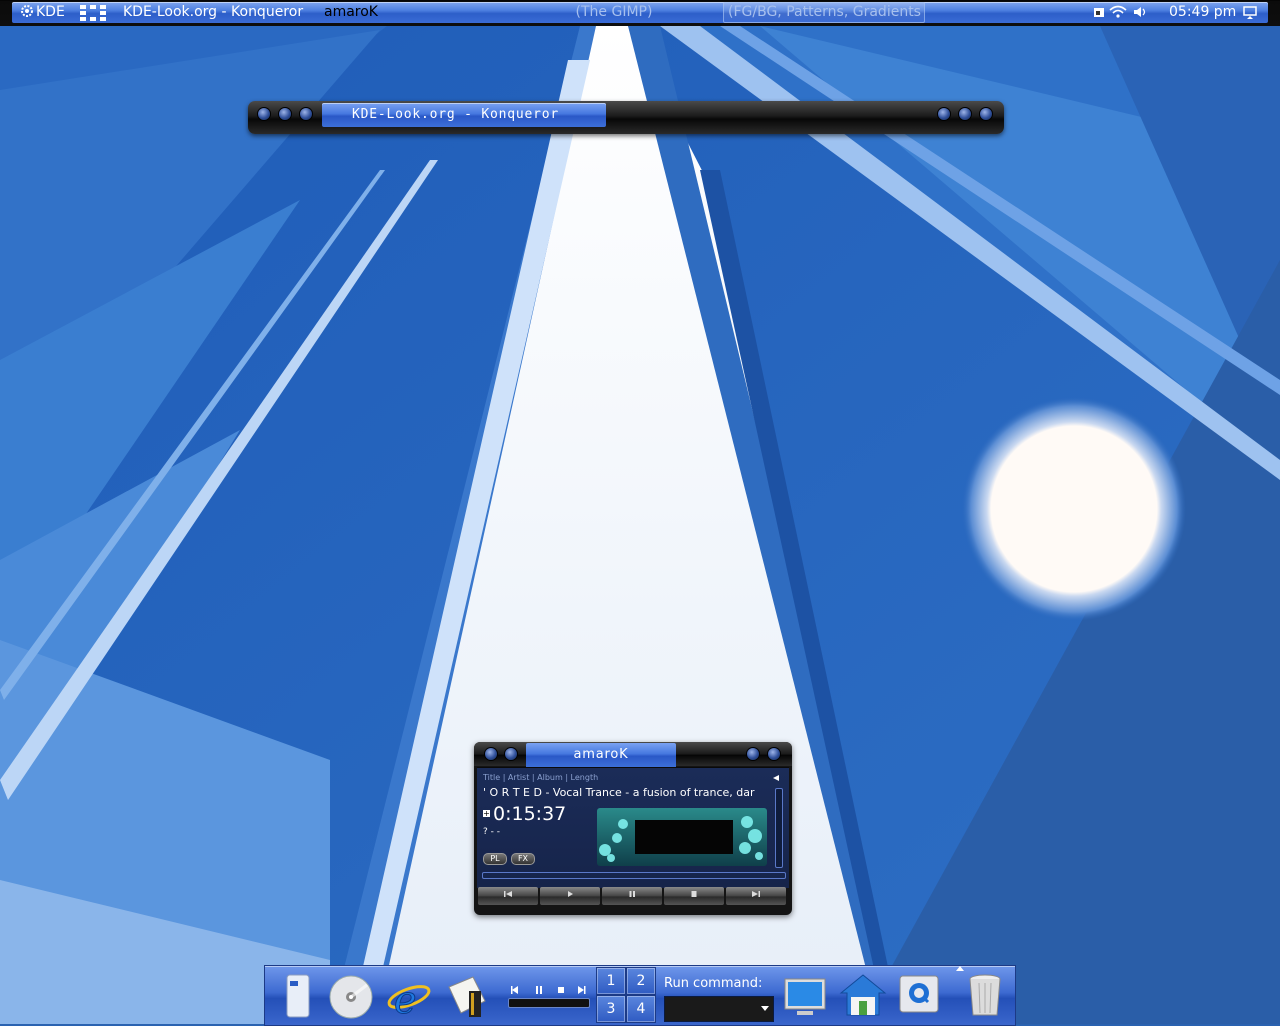  What do you see at coordinates (1141, 12) in the screenshot?
I see `volume-icon` at bounding box center [1141, 12].